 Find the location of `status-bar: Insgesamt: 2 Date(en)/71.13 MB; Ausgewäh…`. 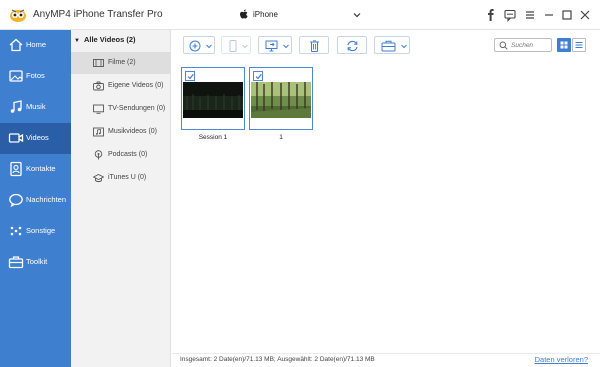

status-bar: Insgesamt: 2 Date(en)/71.13 MB; Ausgewäh… is located at coordinates (386, 360).